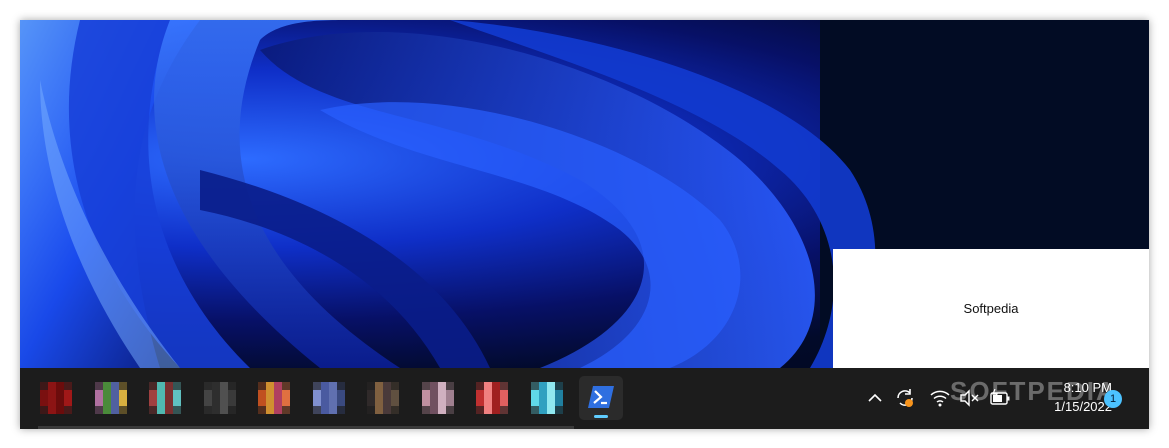 The width and height of the screenshot is (1169, 448). I want to click on clock-time: 8:10 PM, so click(1087, 387).